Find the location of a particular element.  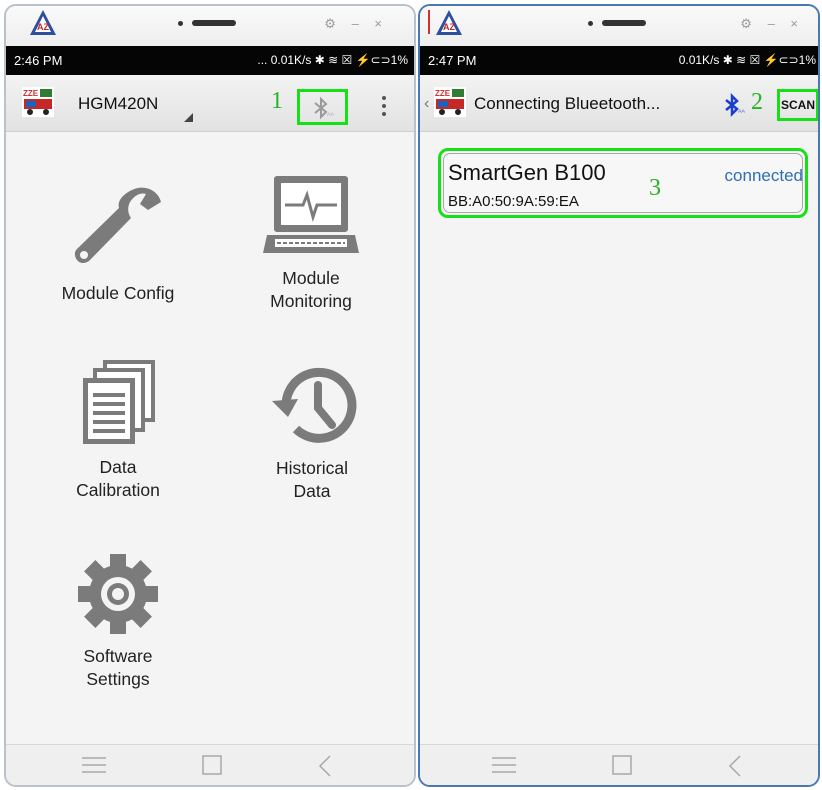

scan-button: SCAN is located at coordinates (797, 105).